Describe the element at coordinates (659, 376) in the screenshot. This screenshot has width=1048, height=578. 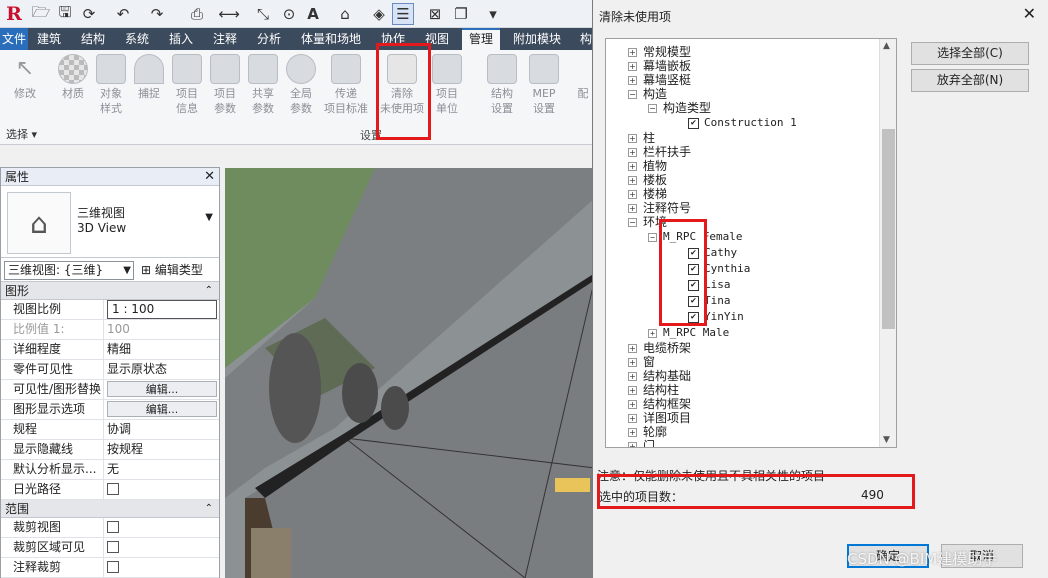
I see `tree-node: + 结构基础` at that location.